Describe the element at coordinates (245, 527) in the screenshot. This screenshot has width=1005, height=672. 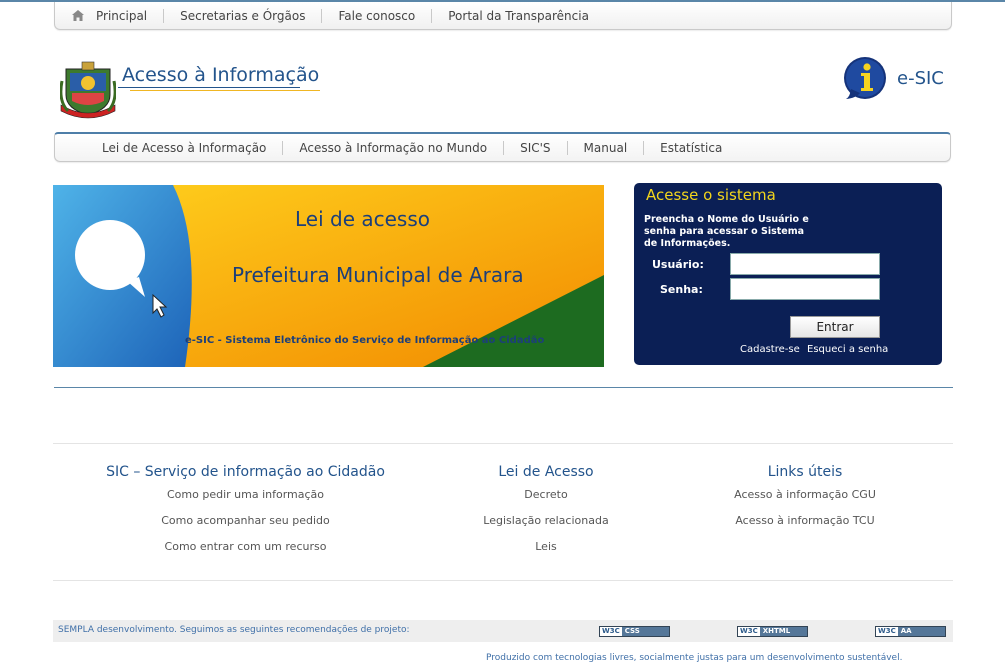
I see `footer-link: Como acompanhar seu pedido` at that location.